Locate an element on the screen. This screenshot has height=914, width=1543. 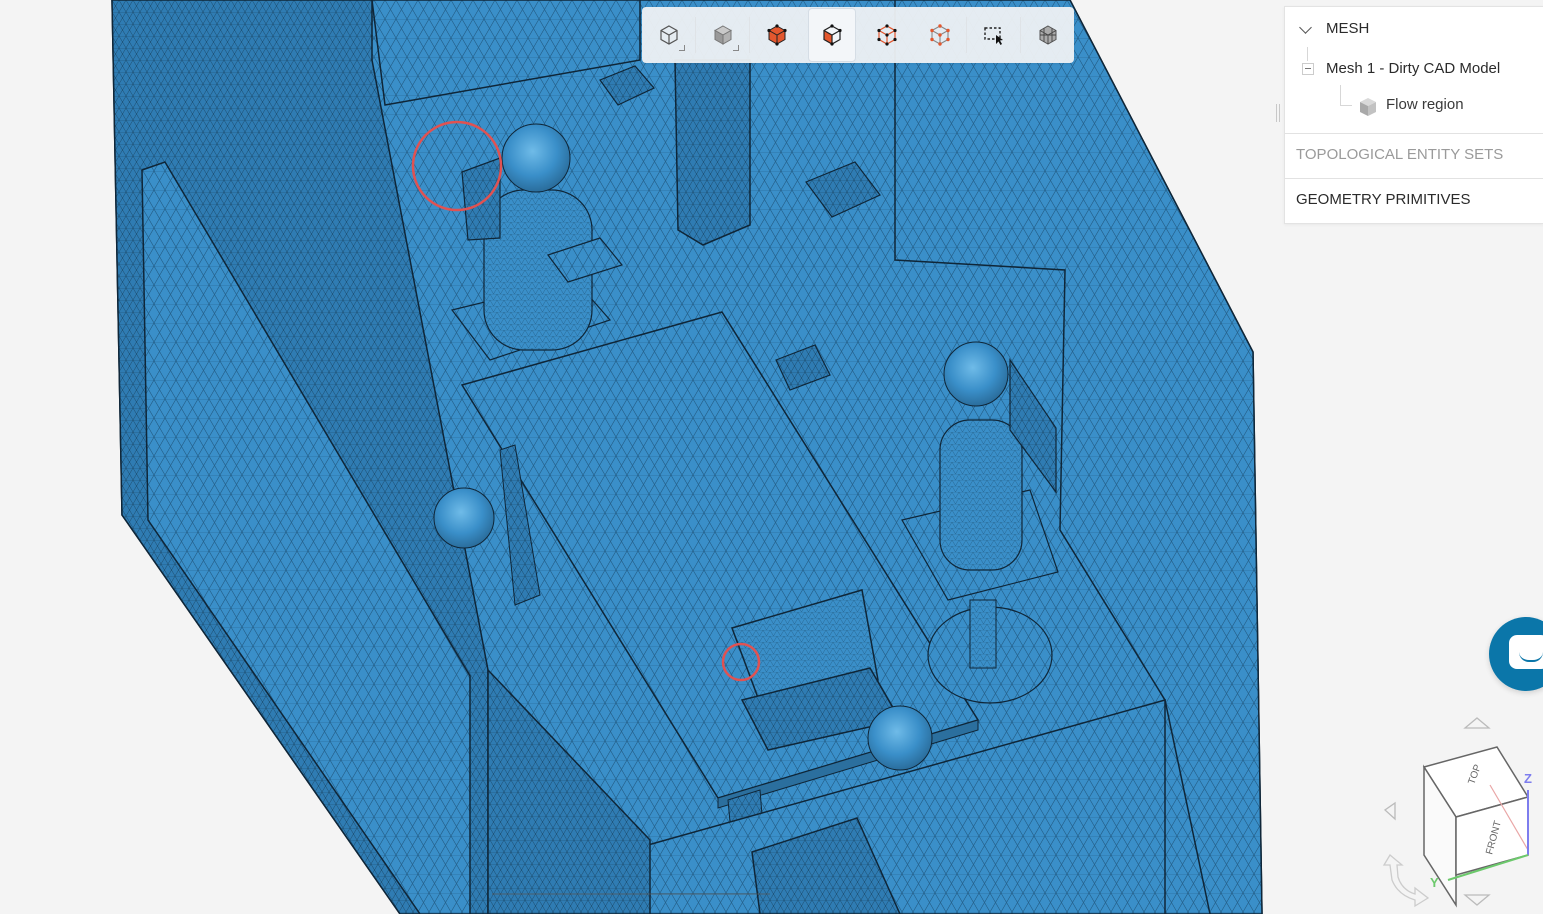
volume-select-icon is located at coordinates (776, 35).